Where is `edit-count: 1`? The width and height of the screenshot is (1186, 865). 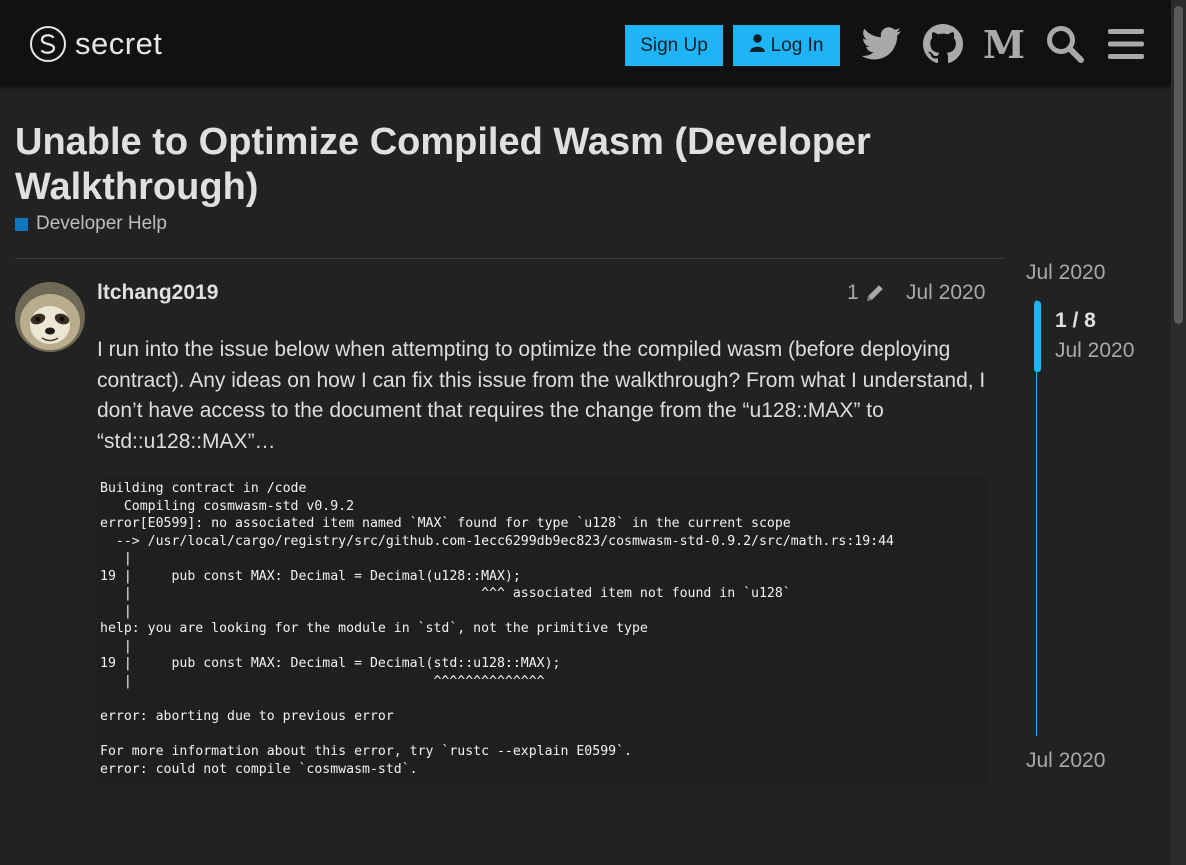
edit-count: 1 is located at coordinates (853, 292).